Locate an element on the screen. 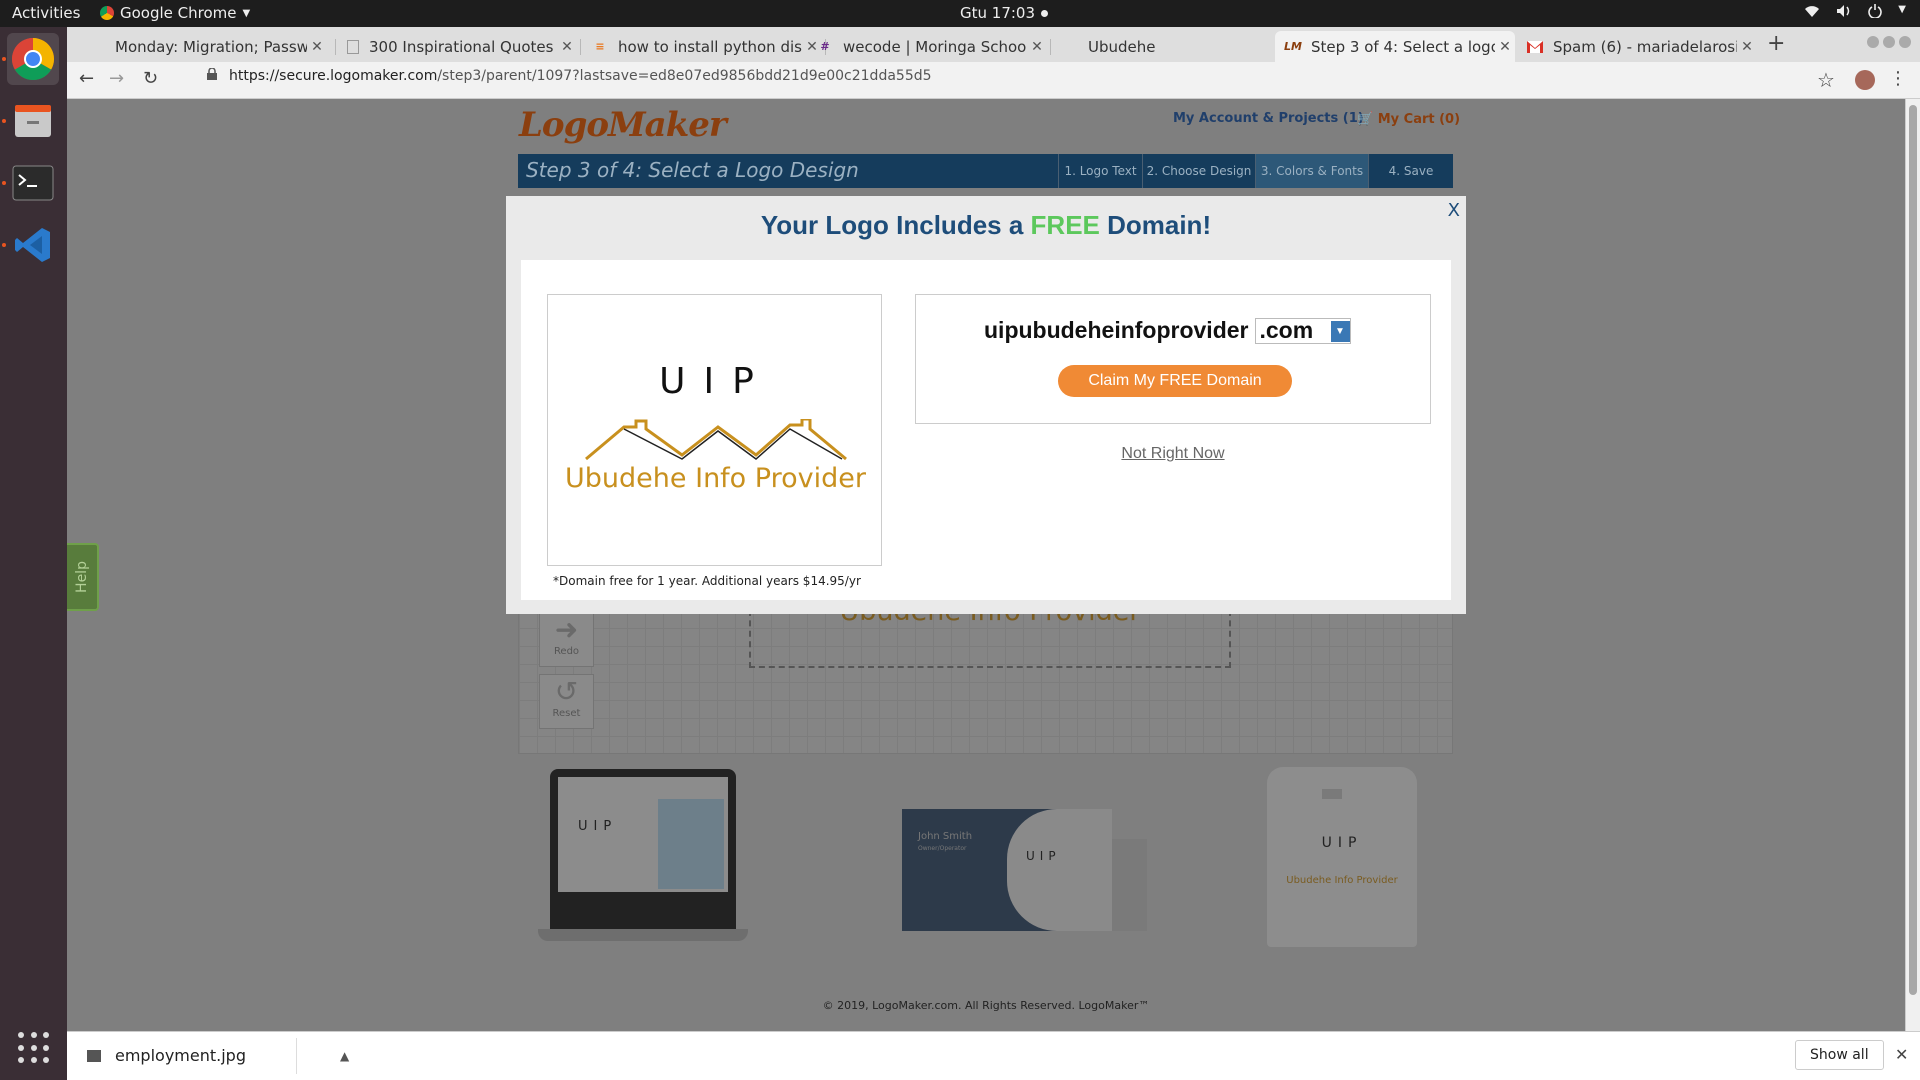 The width and height of the screenshot is (1920, 1080). chrome-small-icon is located at coordinates (107, 13).